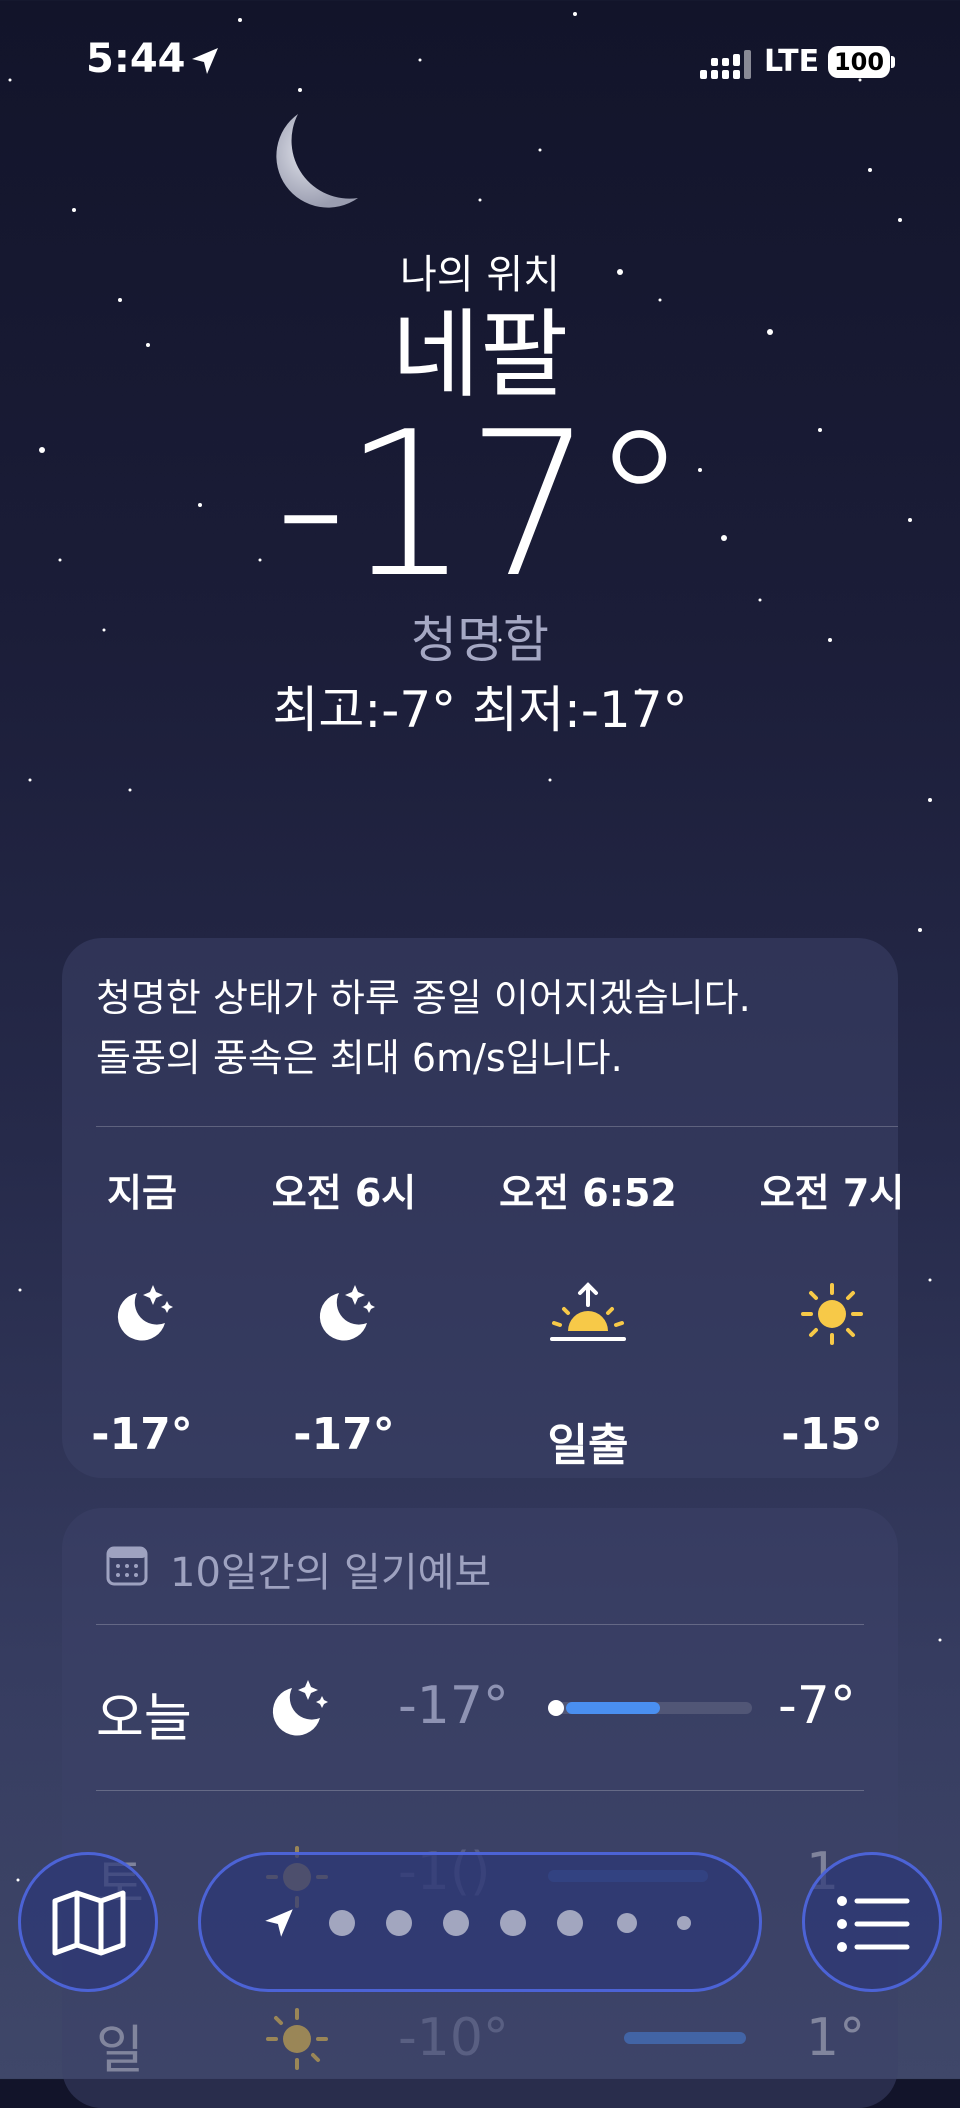 The height and width of the screenshot is (2108, 960). Describe the element at coordinates (836, 2038) in the screenshot. I see `daily-row-high: 1°` at that location.